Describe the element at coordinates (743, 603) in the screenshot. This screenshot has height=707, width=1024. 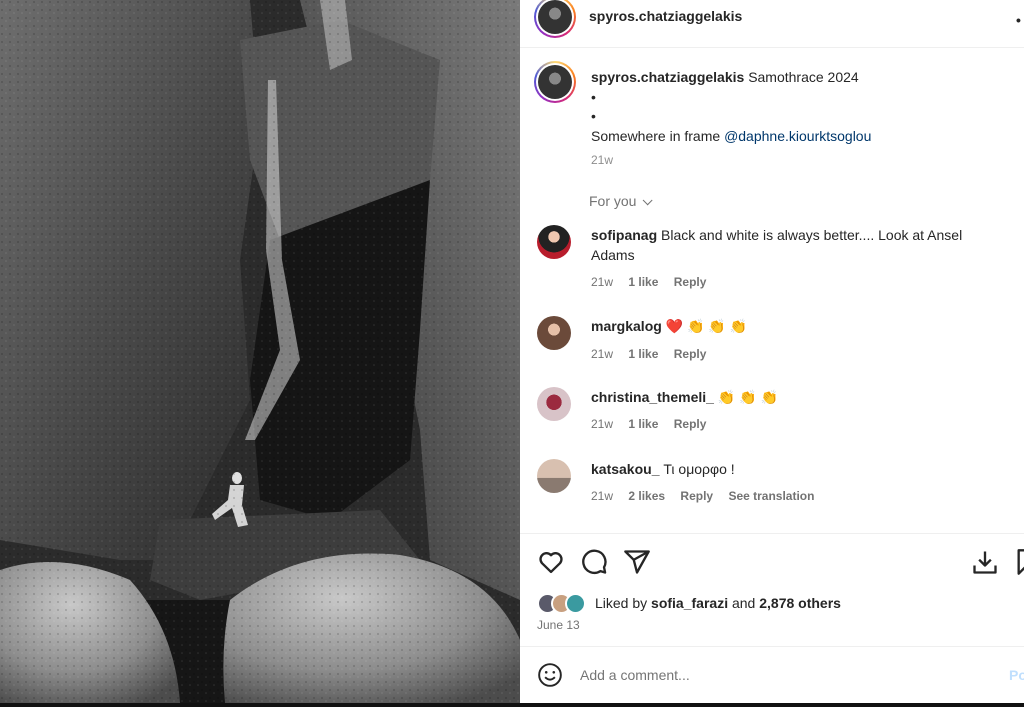
I see `likes-and: and` at that location.